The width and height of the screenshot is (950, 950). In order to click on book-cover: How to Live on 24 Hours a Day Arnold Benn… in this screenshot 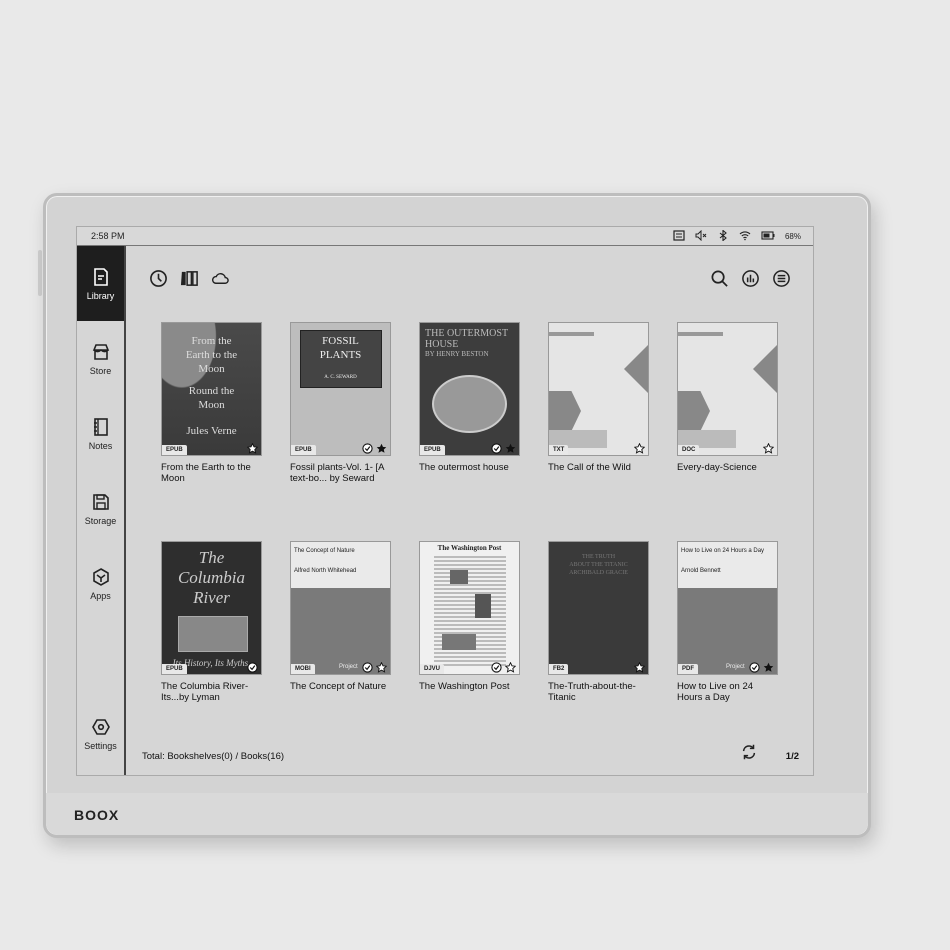, I will do `click(727, 608)`.